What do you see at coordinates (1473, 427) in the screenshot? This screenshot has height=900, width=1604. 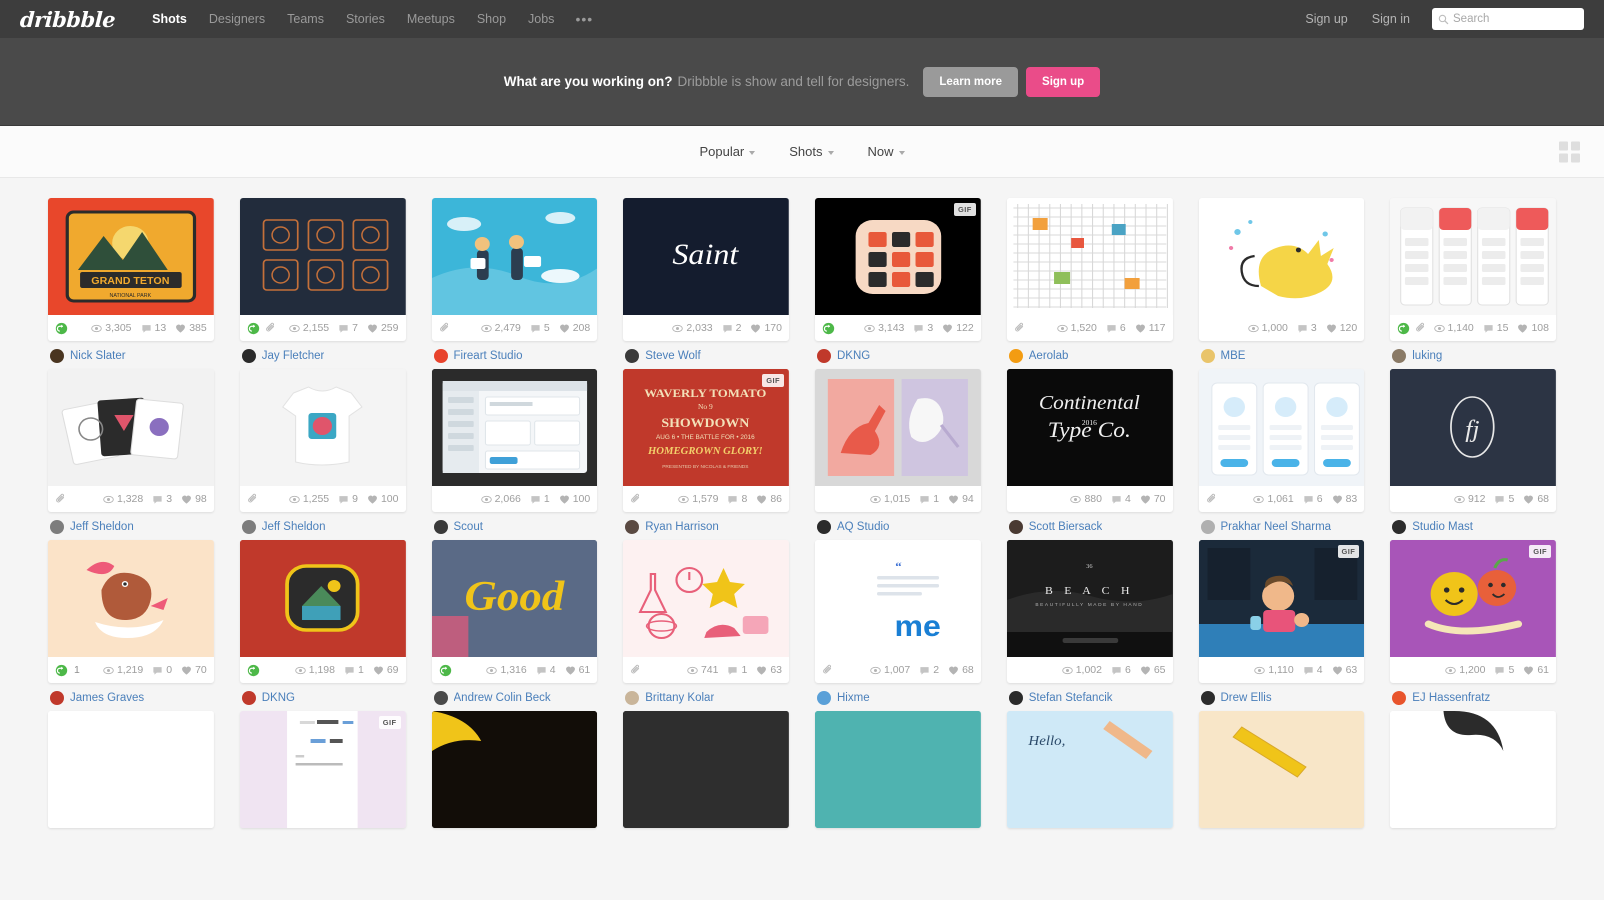 I see `shot-thumbnail: fj` at bounding box center [1473, 427].